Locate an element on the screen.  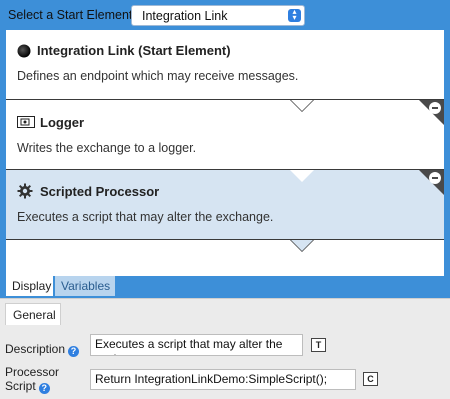
node-title: Integration Link (Start Element) is located at coordinates (134, 50).